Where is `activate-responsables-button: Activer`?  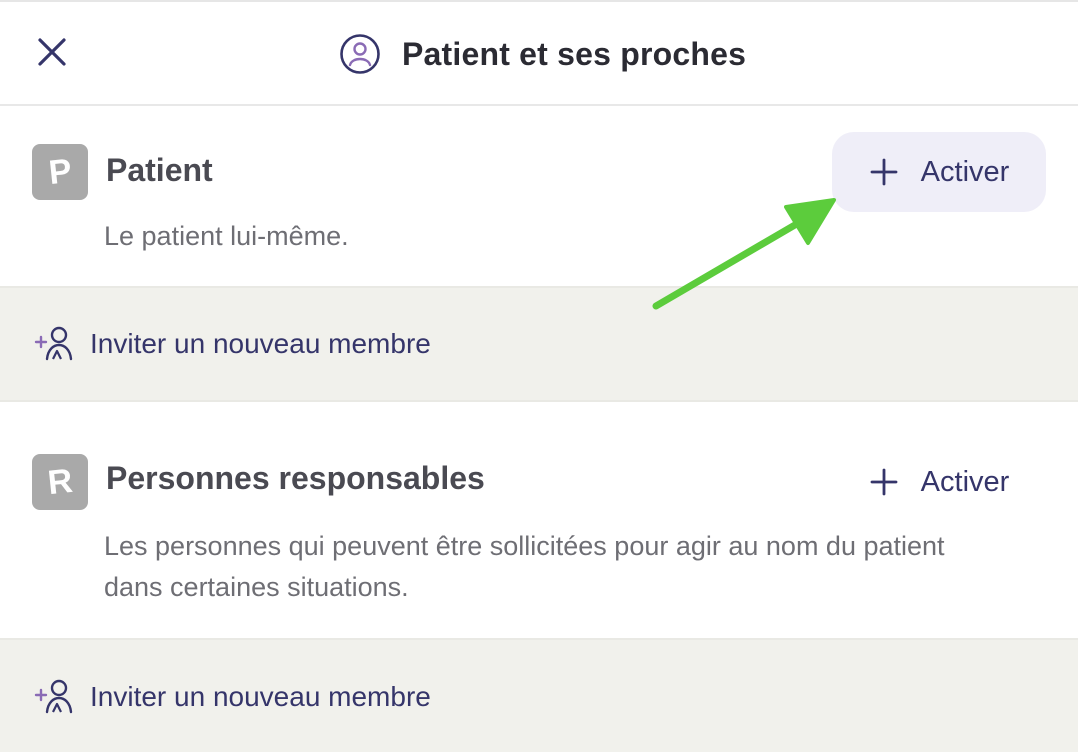
activate-responsables-button: Activer is located at coordinates (939, 482).